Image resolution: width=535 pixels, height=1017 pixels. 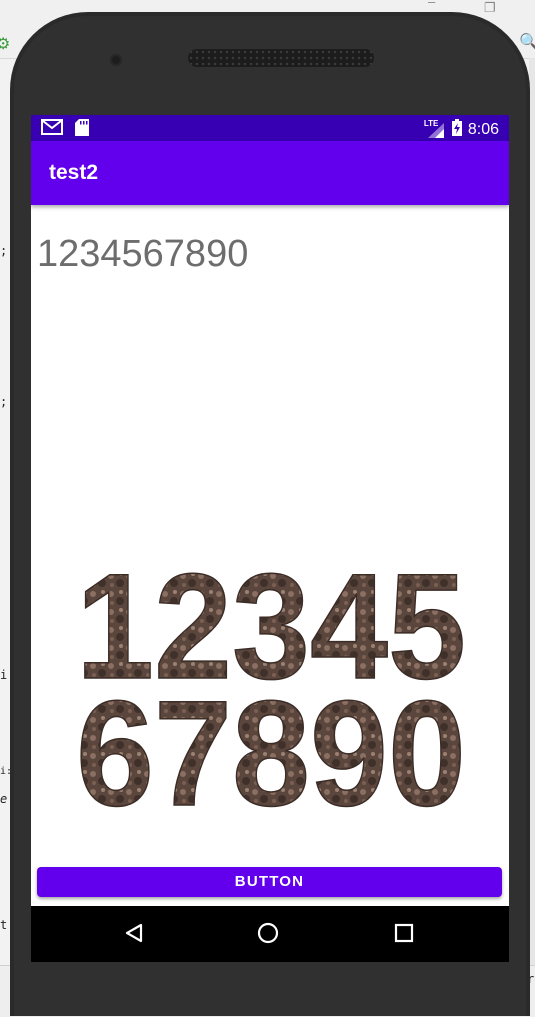 I want to click on app-bar: test2, so click(x=270, y=173).